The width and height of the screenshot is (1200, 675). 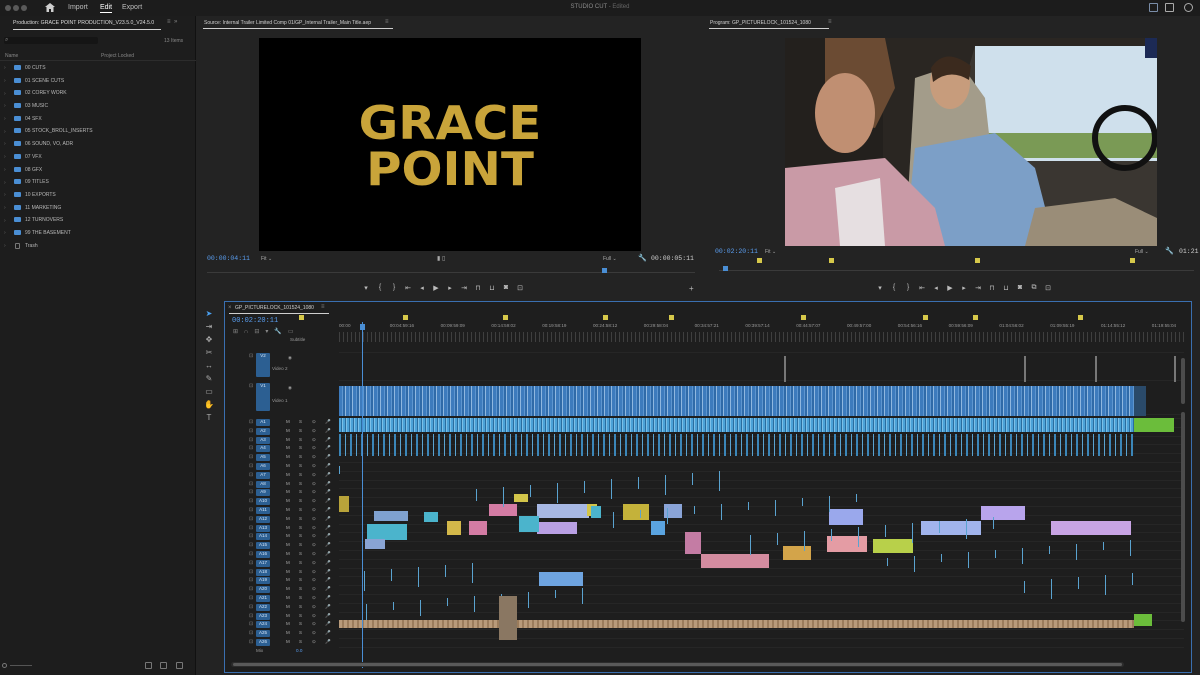 What do you see at coordinates (98, 81) in the screenshot?
I see `bin-item: › 01 SCENE CUTS` at bounding box center [98, 81].